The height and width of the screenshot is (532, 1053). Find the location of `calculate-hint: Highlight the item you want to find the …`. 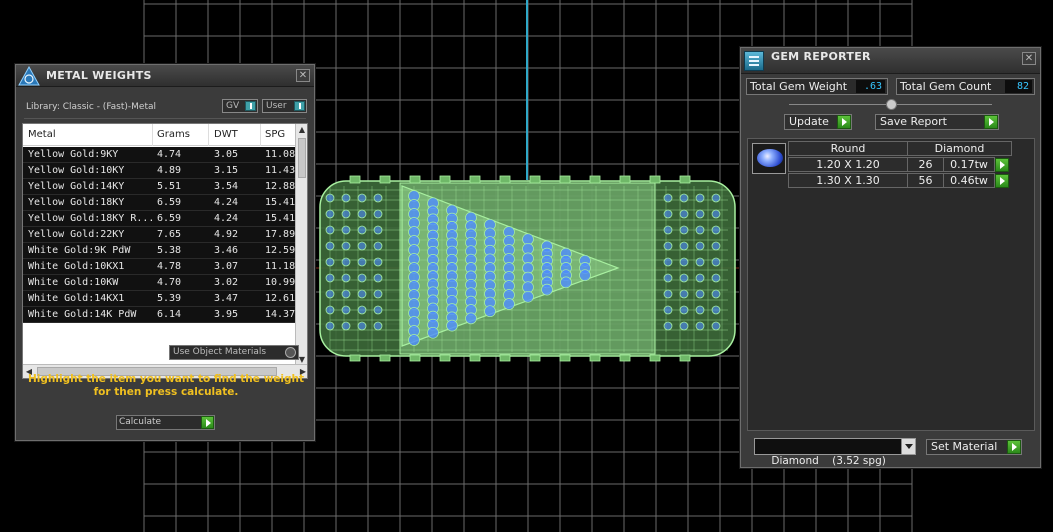

calculate-hint: Highlight the item you want to find the … is located at coordinates (166, 386).